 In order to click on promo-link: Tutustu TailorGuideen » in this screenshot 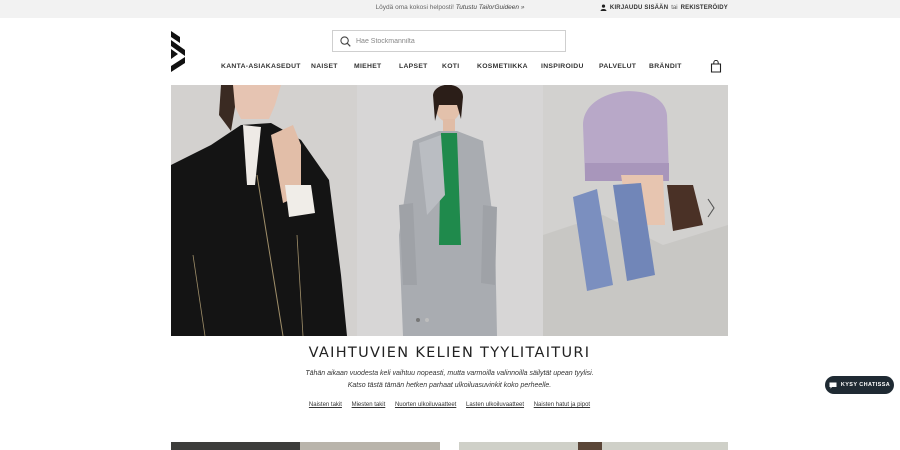, I will do `click(490, 7)`.